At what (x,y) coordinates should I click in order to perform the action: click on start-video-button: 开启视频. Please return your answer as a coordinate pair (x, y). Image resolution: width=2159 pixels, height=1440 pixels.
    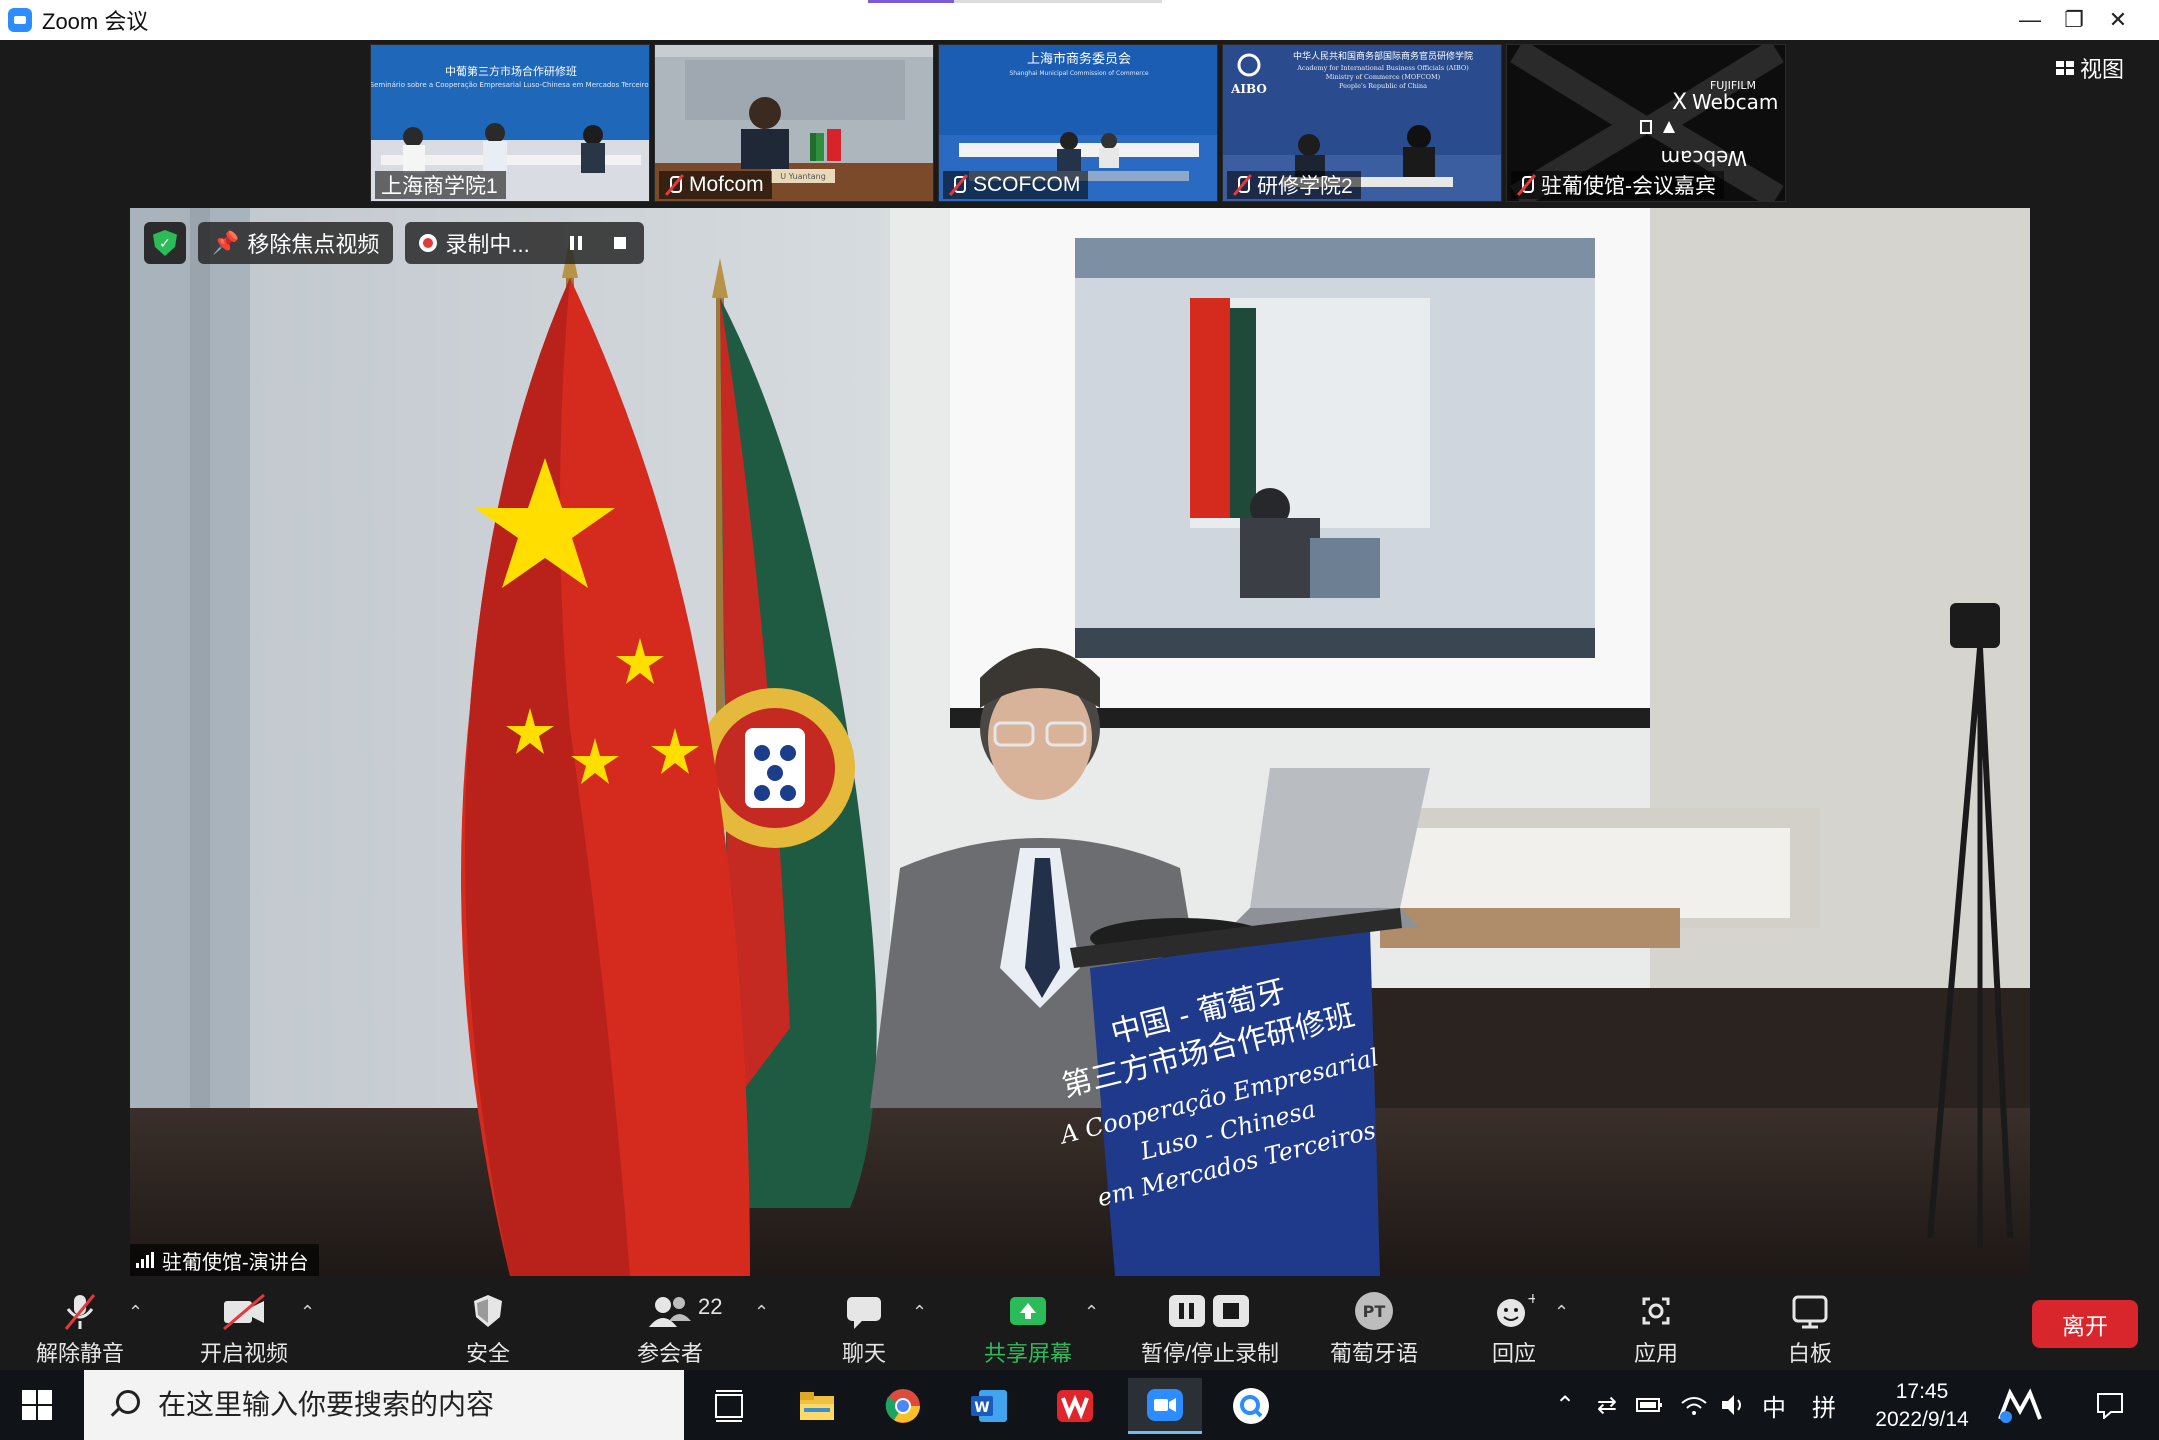
    Looking at the image, I should click on (244, 1329).